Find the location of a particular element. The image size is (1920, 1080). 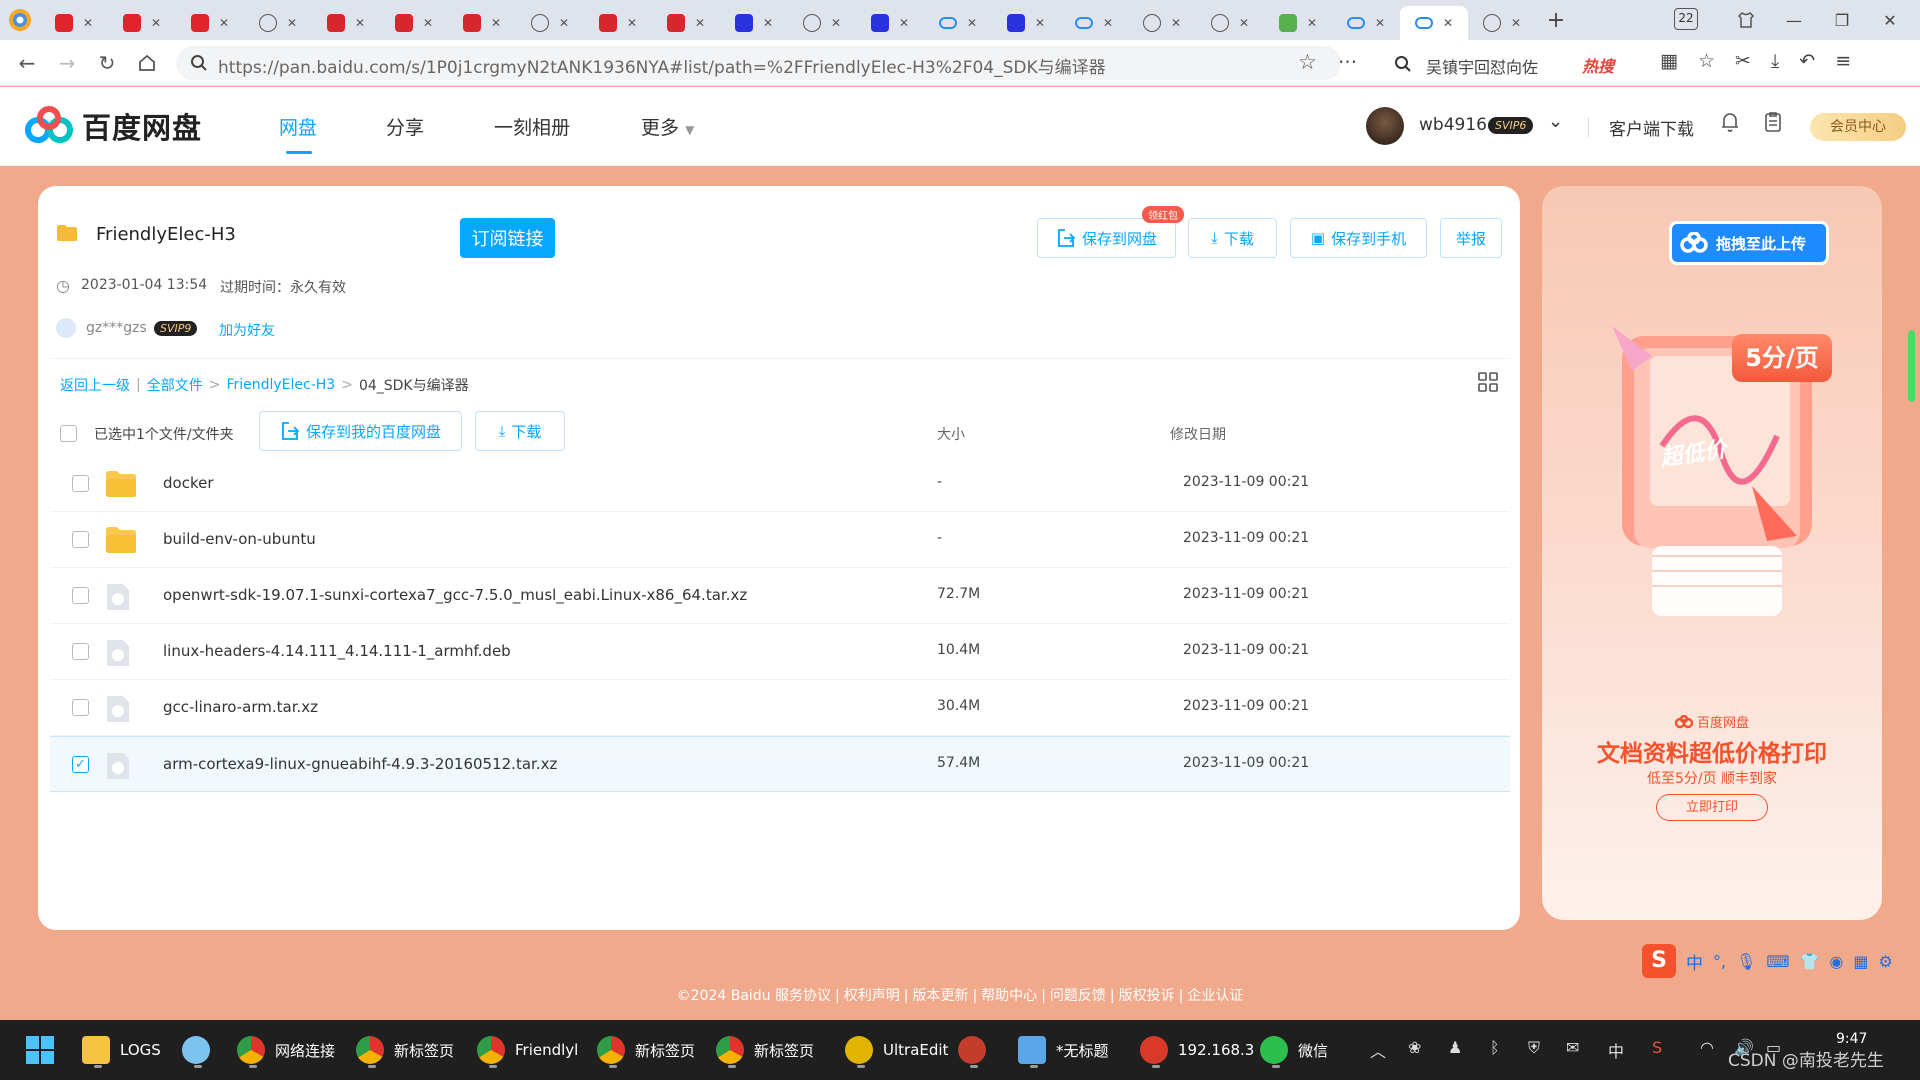

breadcrumb-back: 返回上一级 is located at coordinates (95, 385).